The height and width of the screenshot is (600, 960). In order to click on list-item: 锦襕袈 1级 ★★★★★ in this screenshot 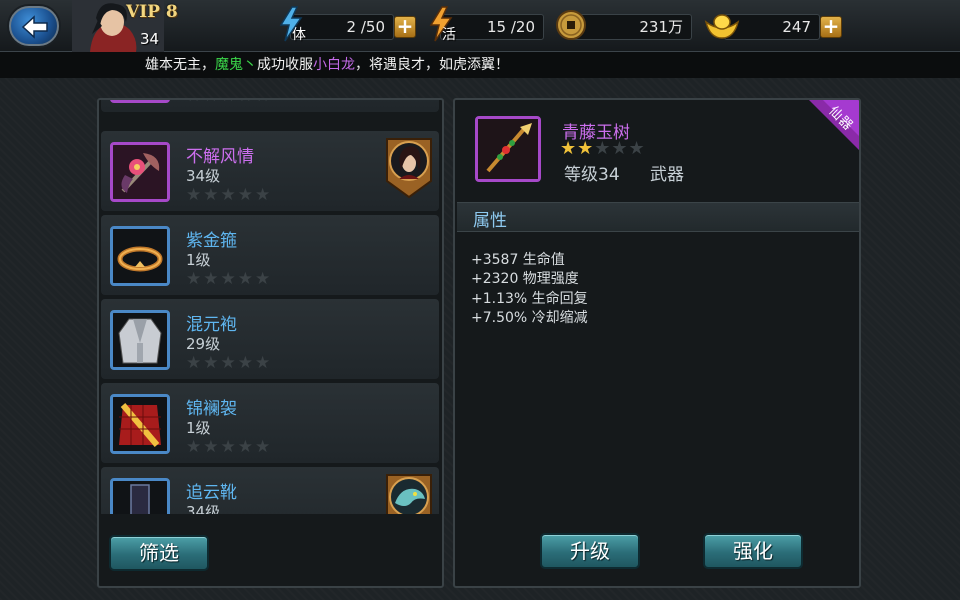, I will do `click(270, 423)`.